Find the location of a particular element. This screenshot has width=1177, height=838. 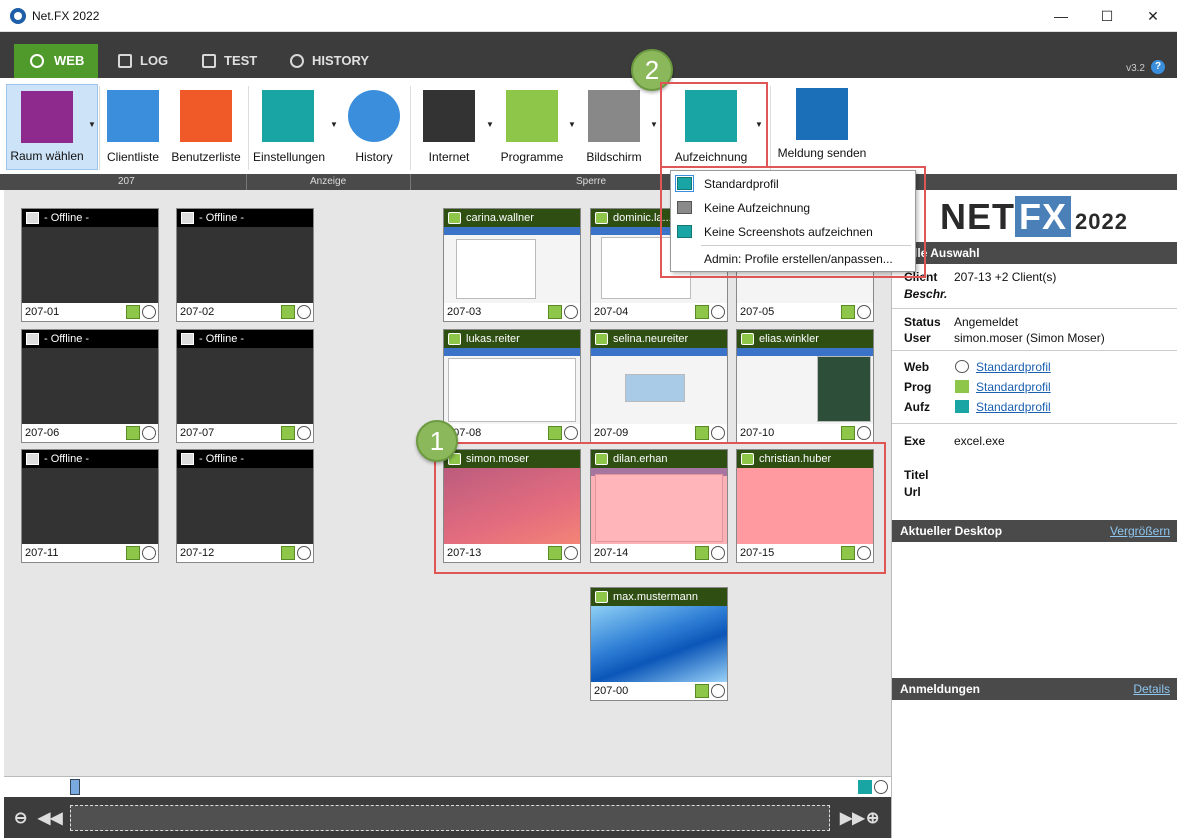

timeline-range is located at coordinates (450, 818).